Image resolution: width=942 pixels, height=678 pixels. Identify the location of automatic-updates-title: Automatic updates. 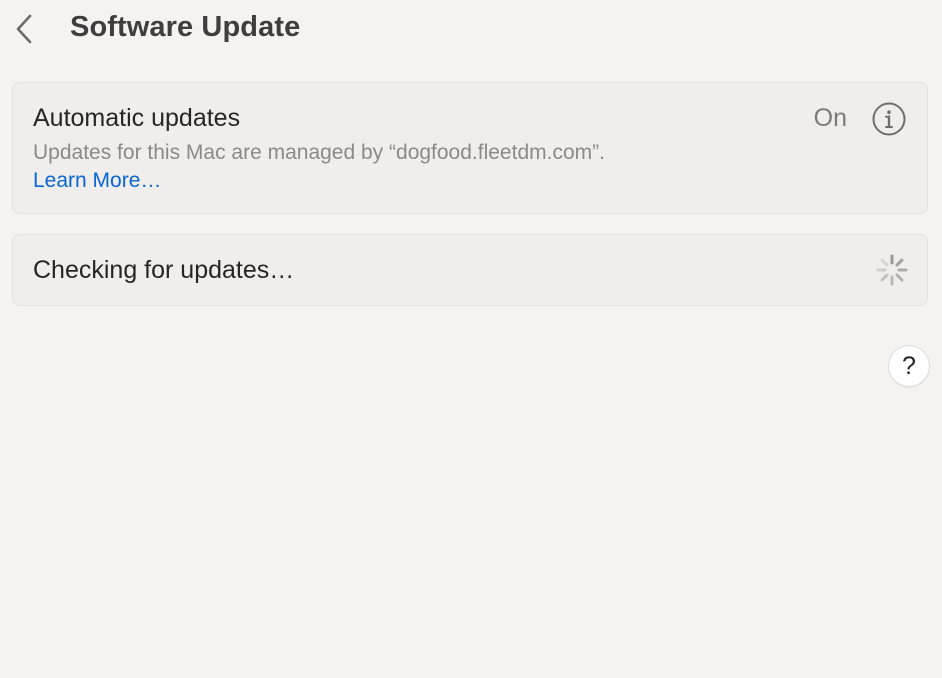
(137, 118).